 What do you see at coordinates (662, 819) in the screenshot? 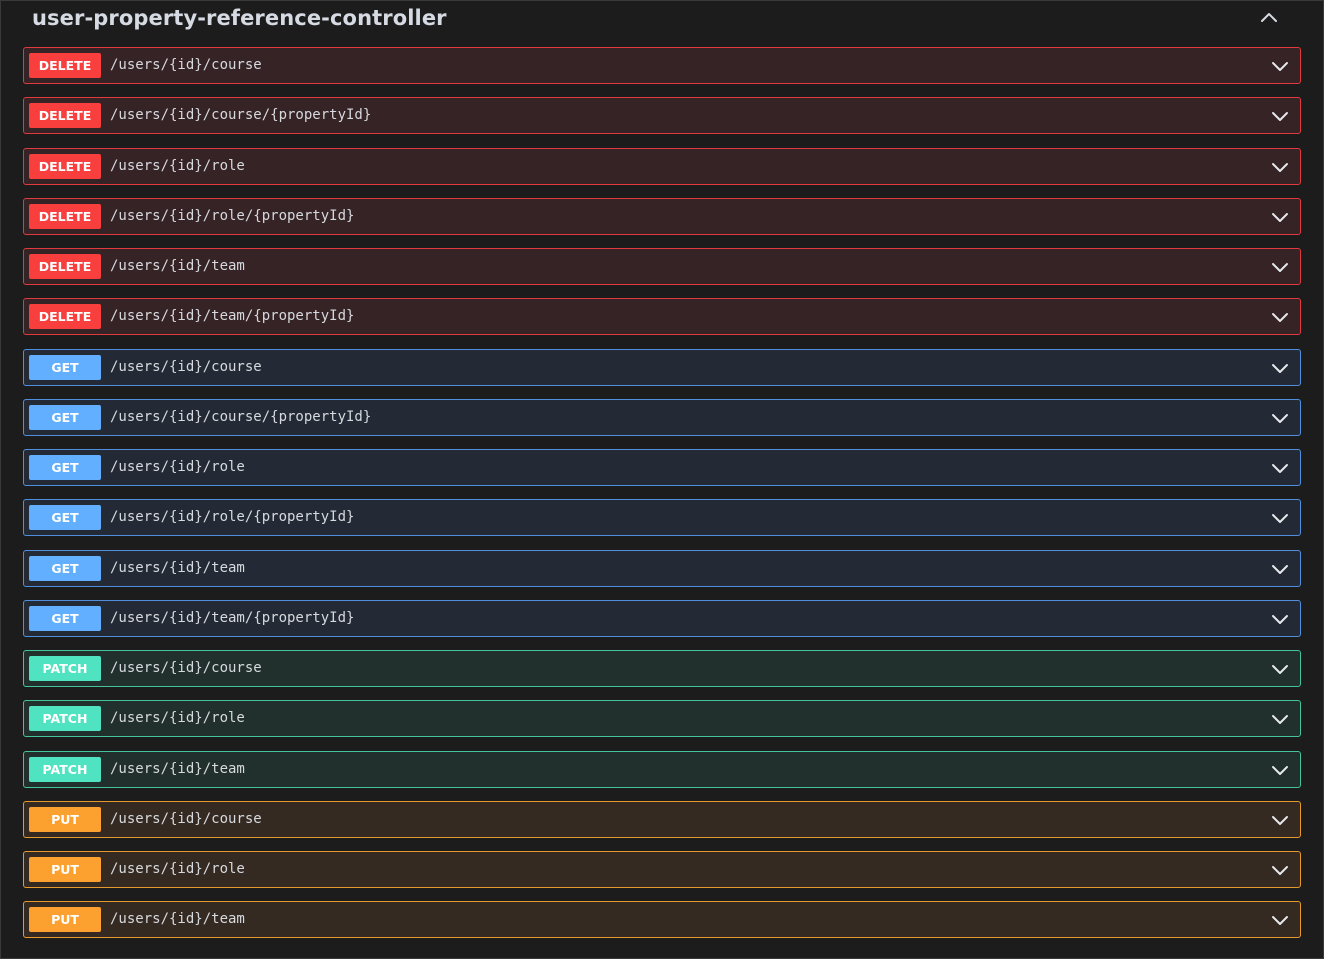
I see `operation-row-put: PUT/users/{id}/course` at bounding box center [662, 819].